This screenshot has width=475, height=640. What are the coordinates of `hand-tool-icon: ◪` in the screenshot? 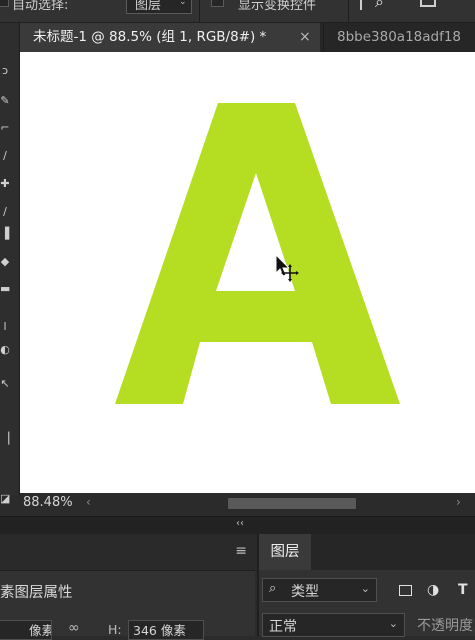 It's located at (5, 499).